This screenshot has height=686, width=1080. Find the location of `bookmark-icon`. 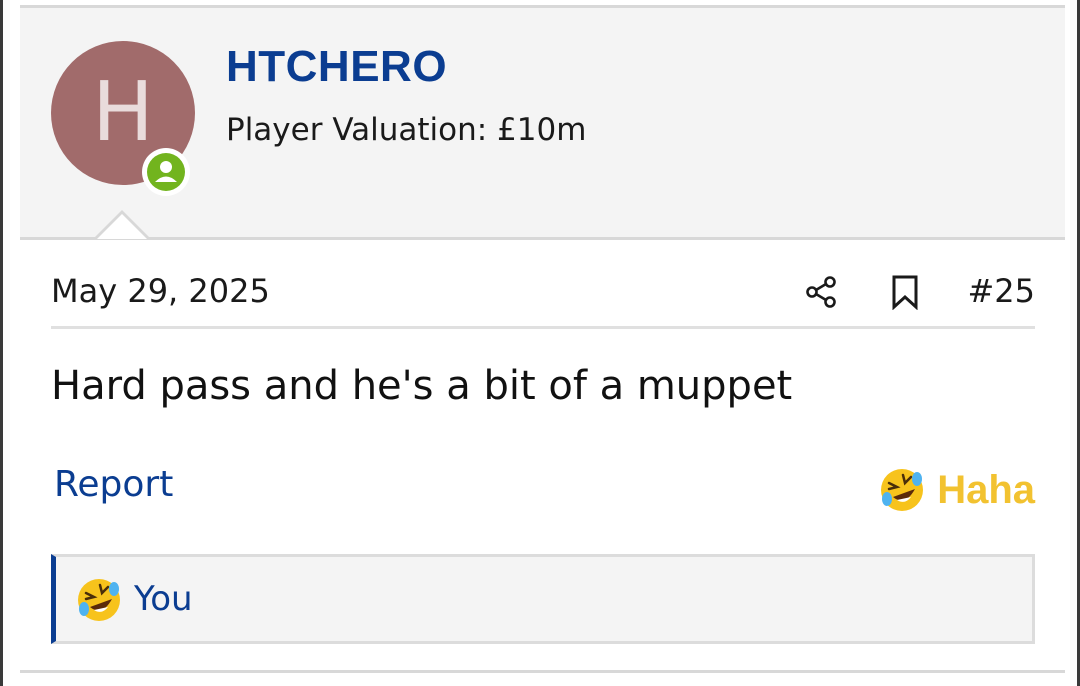

bookmark-icon is located at coordinates (905, 292).